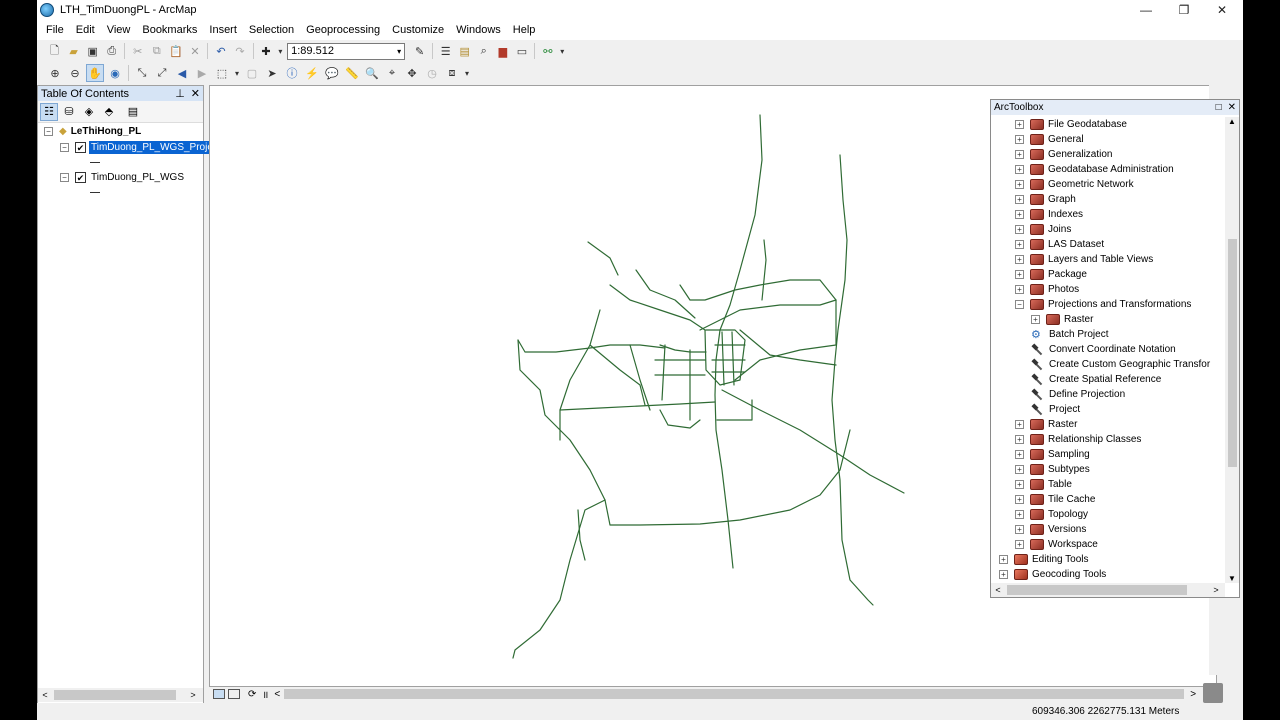  I want to click on redo-icon: ↷, so click(239, 51).